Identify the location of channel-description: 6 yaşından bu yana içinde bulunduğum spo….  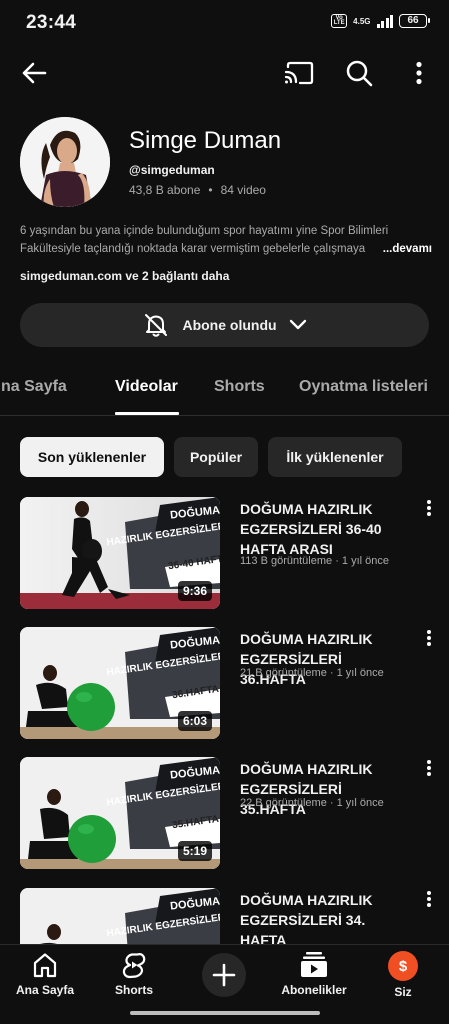
(226, 240).